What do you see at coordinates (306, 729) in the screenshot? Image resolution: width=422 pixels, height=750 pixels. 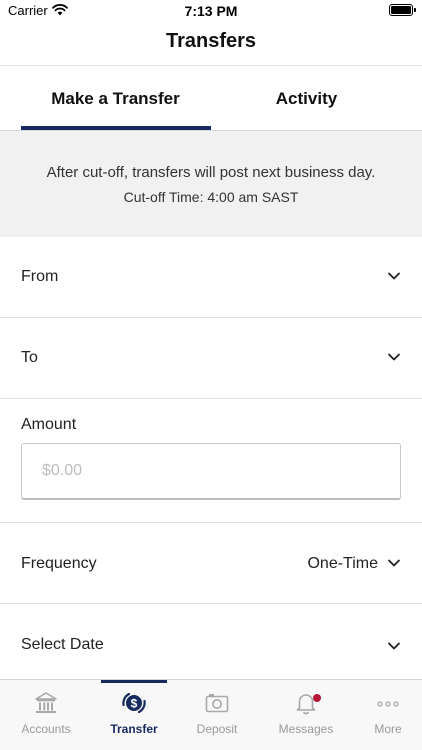 I see `tabbar-label: Messages` at bounding box center [306, 729].